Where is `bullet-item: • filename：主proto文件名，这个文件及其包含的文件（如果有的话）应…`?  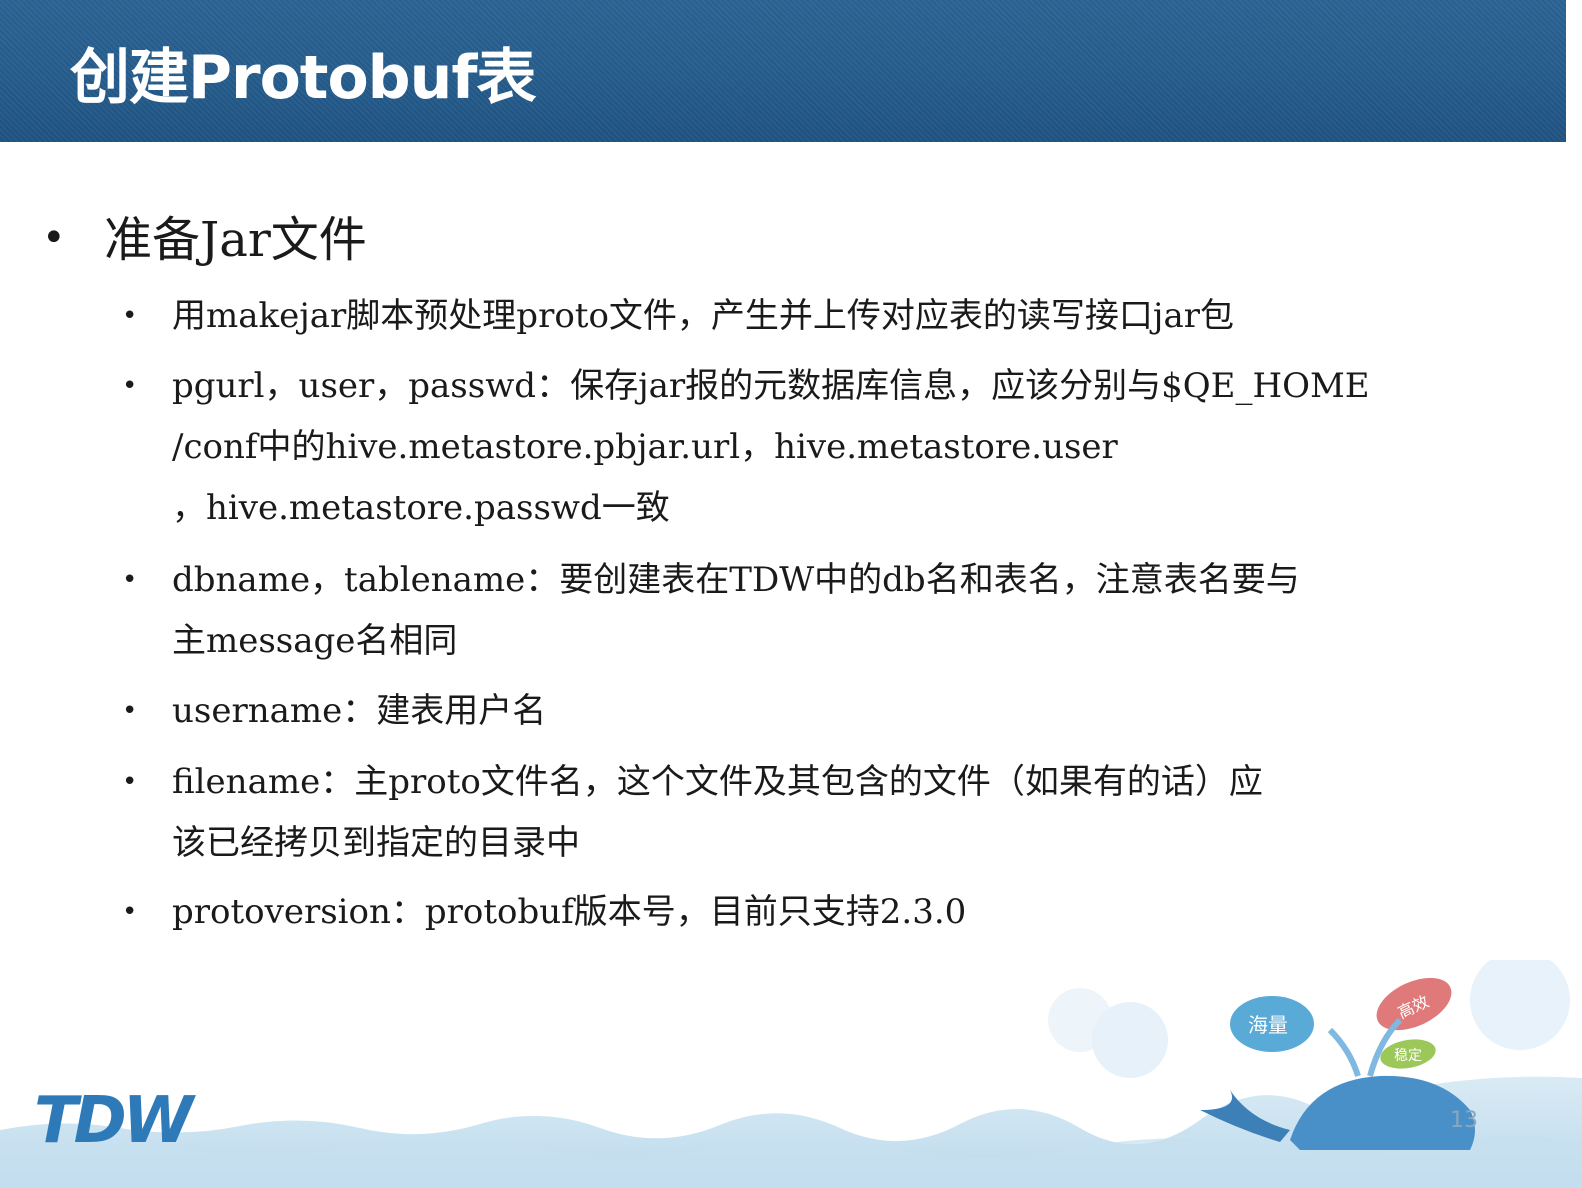
bullet-item: • filename：主proto文件名，这个文件及其包含的文件（如果有的话）应… is located at coordinates (792, 813).